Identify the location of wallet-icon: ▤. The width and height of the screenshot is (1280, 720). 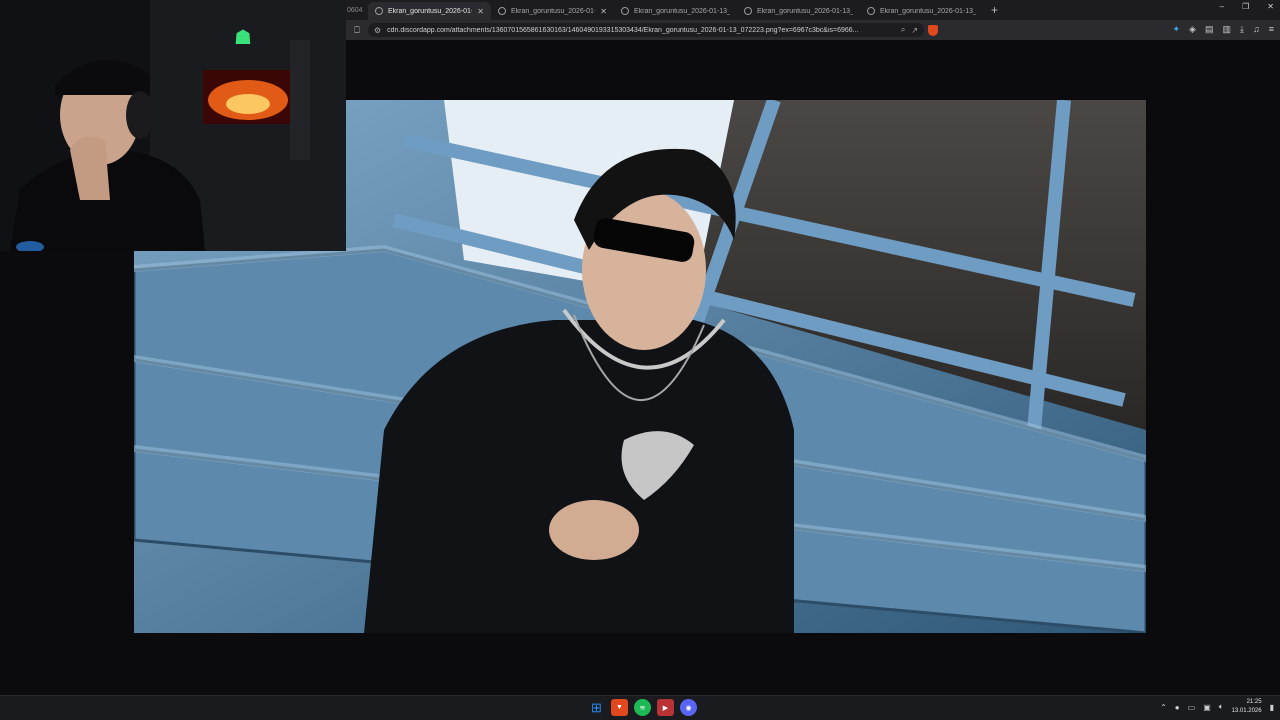
(1209, 29).